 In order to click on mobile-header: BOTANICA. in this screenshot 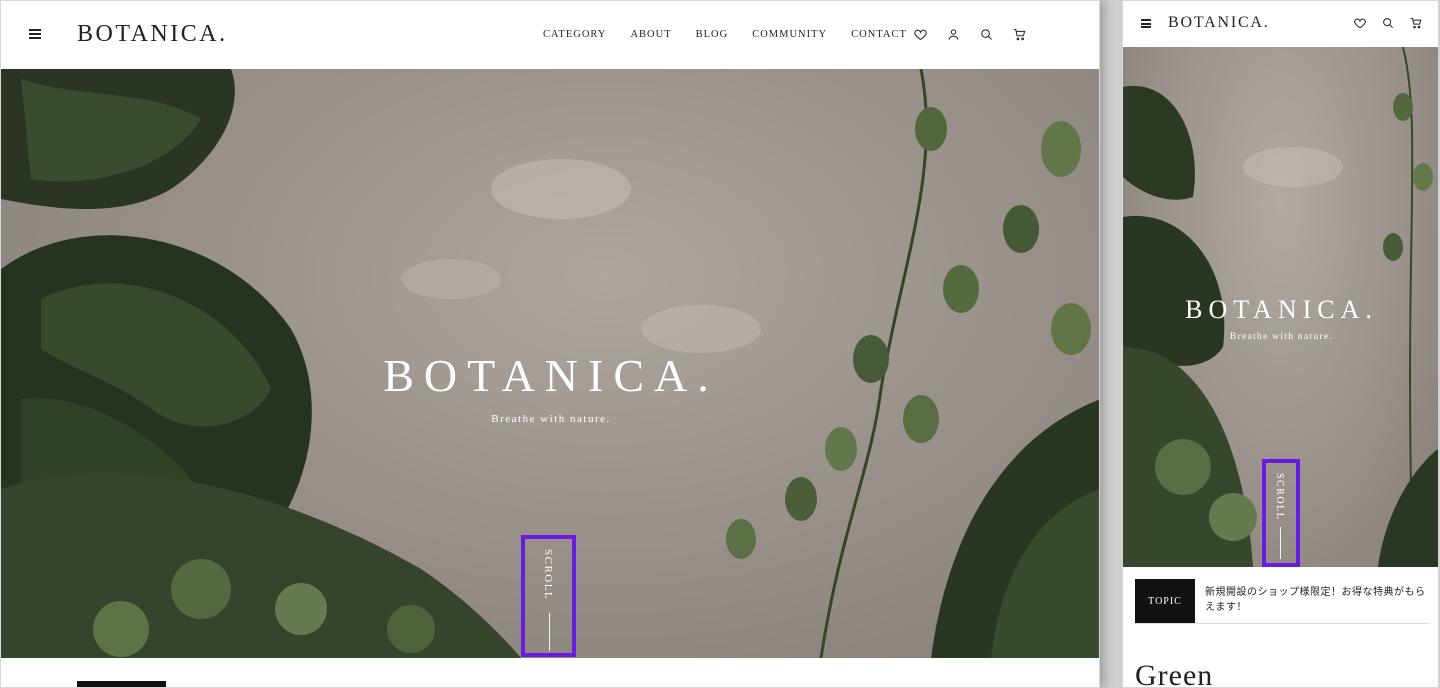, I will do `click(1280, 24)`.